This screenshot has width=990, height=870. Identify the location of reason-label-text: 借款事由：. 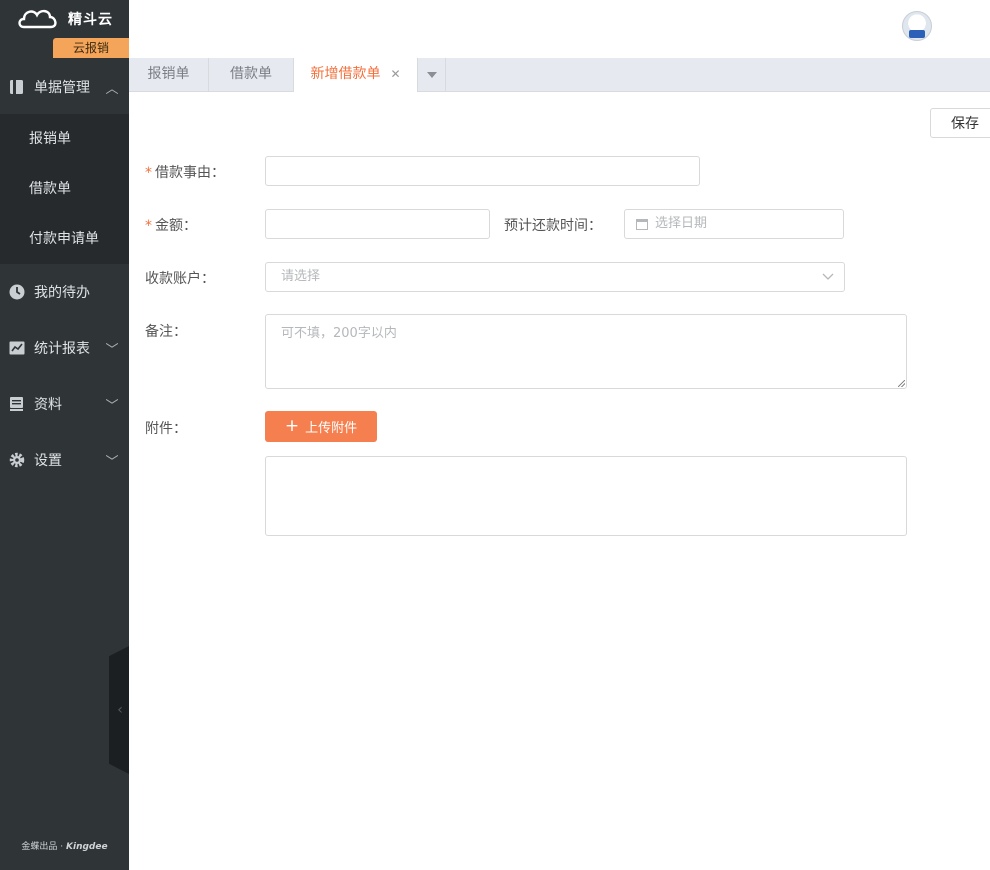
(190, 173).